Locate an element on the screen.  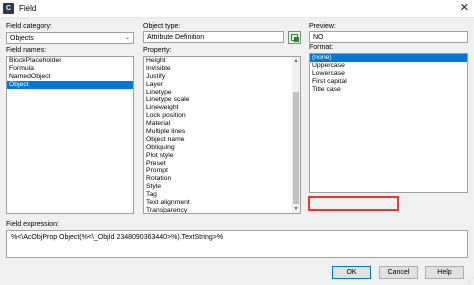
preview-field: NO is located at coordinates (388, 37).